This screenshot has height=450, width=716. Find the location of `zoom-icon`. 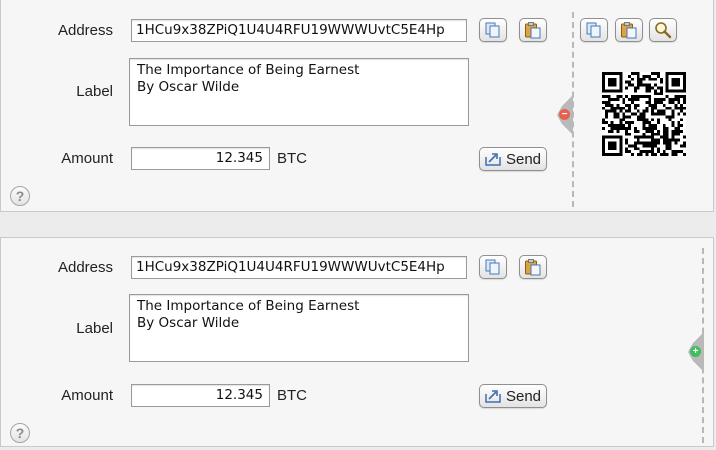

zoom-icon is located at coordinates (663, 30).